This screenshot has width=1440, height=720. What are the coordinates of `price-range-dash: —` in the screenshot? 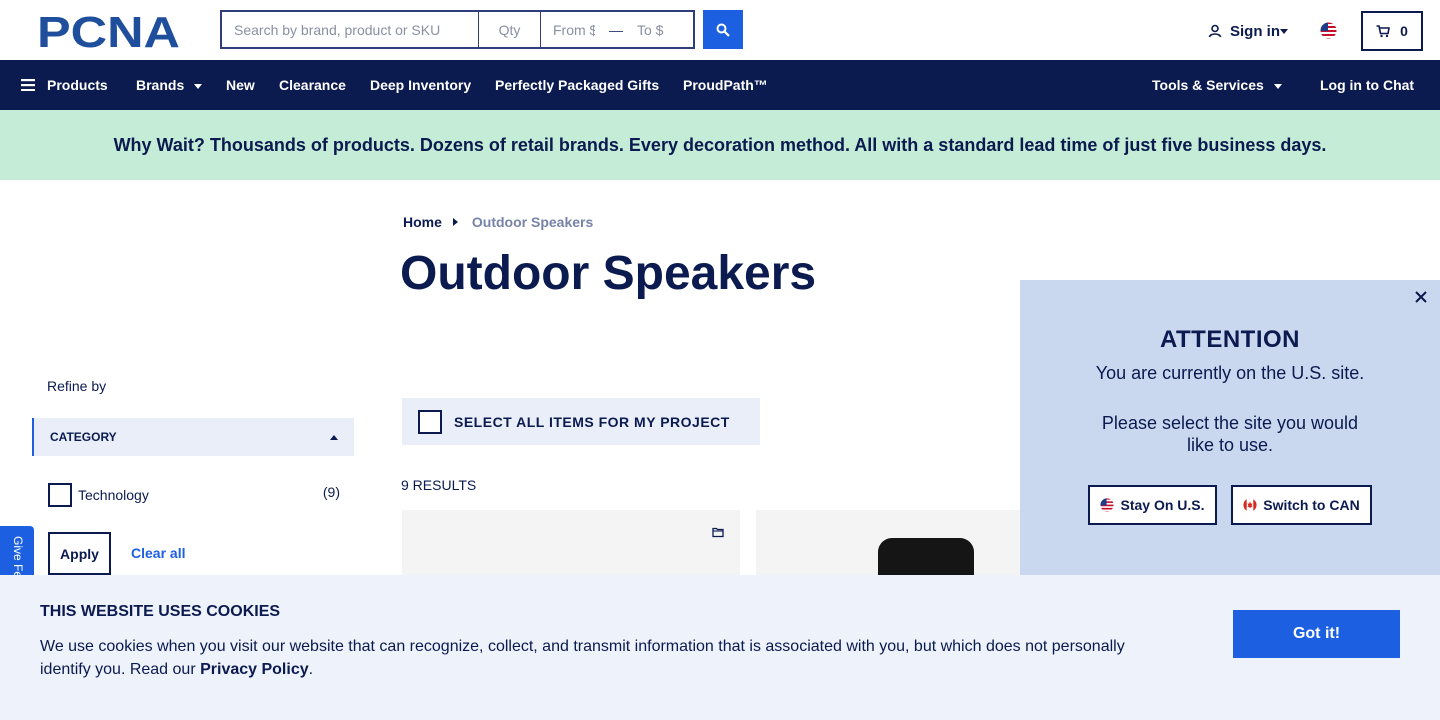 It's located at (616, 29).